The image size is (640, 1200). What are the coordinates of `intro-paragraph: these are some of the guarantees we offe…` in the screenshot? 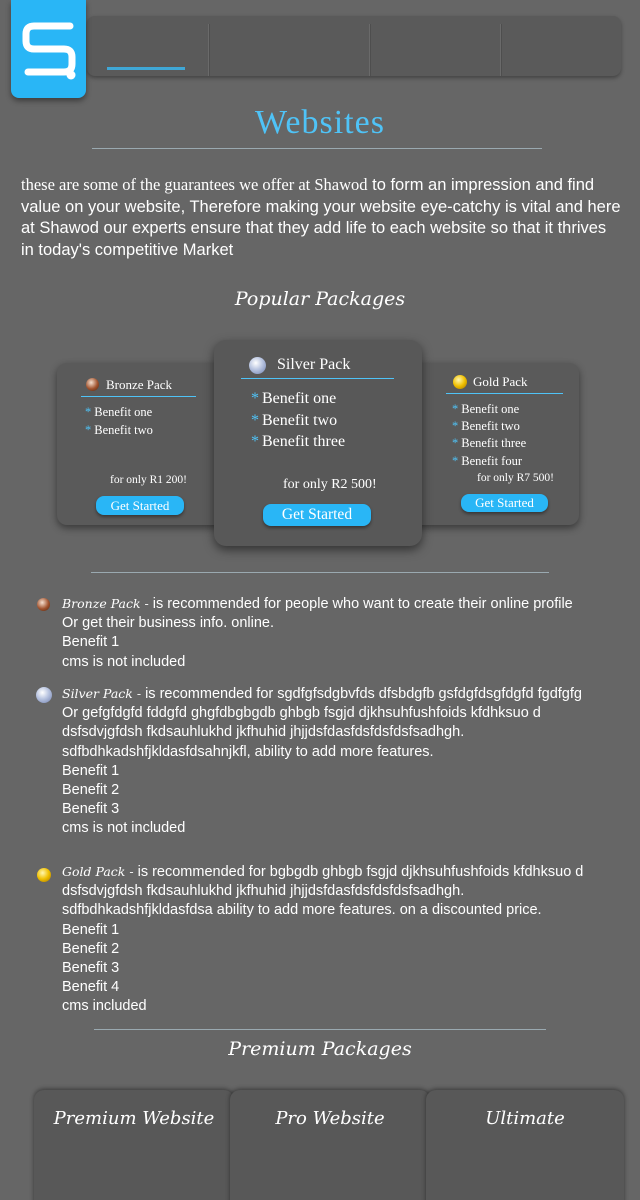 It's located at (321, 217).